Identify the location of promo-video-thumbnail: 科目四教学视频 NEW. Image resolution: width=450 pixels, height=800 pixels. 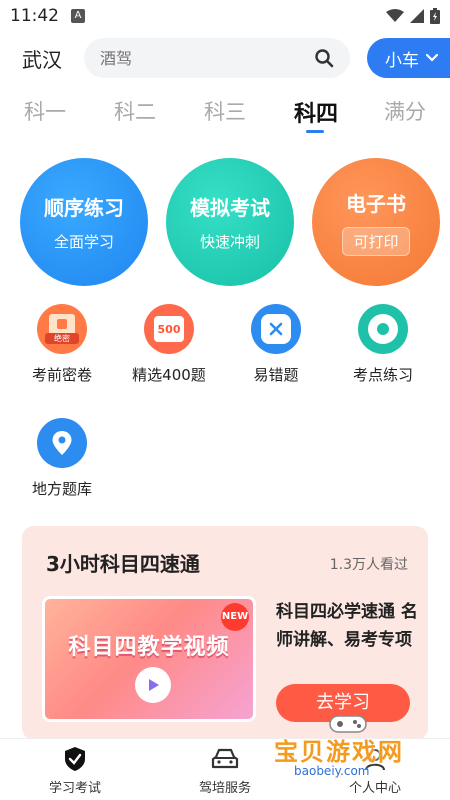
(149, 659).